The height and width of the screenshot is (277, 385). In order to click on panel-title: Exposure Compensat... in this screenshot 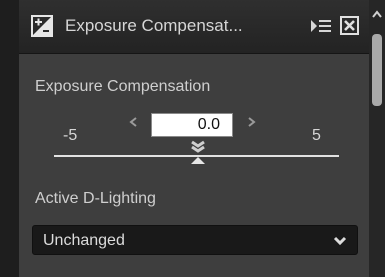, I will do `click(154, 25)`.